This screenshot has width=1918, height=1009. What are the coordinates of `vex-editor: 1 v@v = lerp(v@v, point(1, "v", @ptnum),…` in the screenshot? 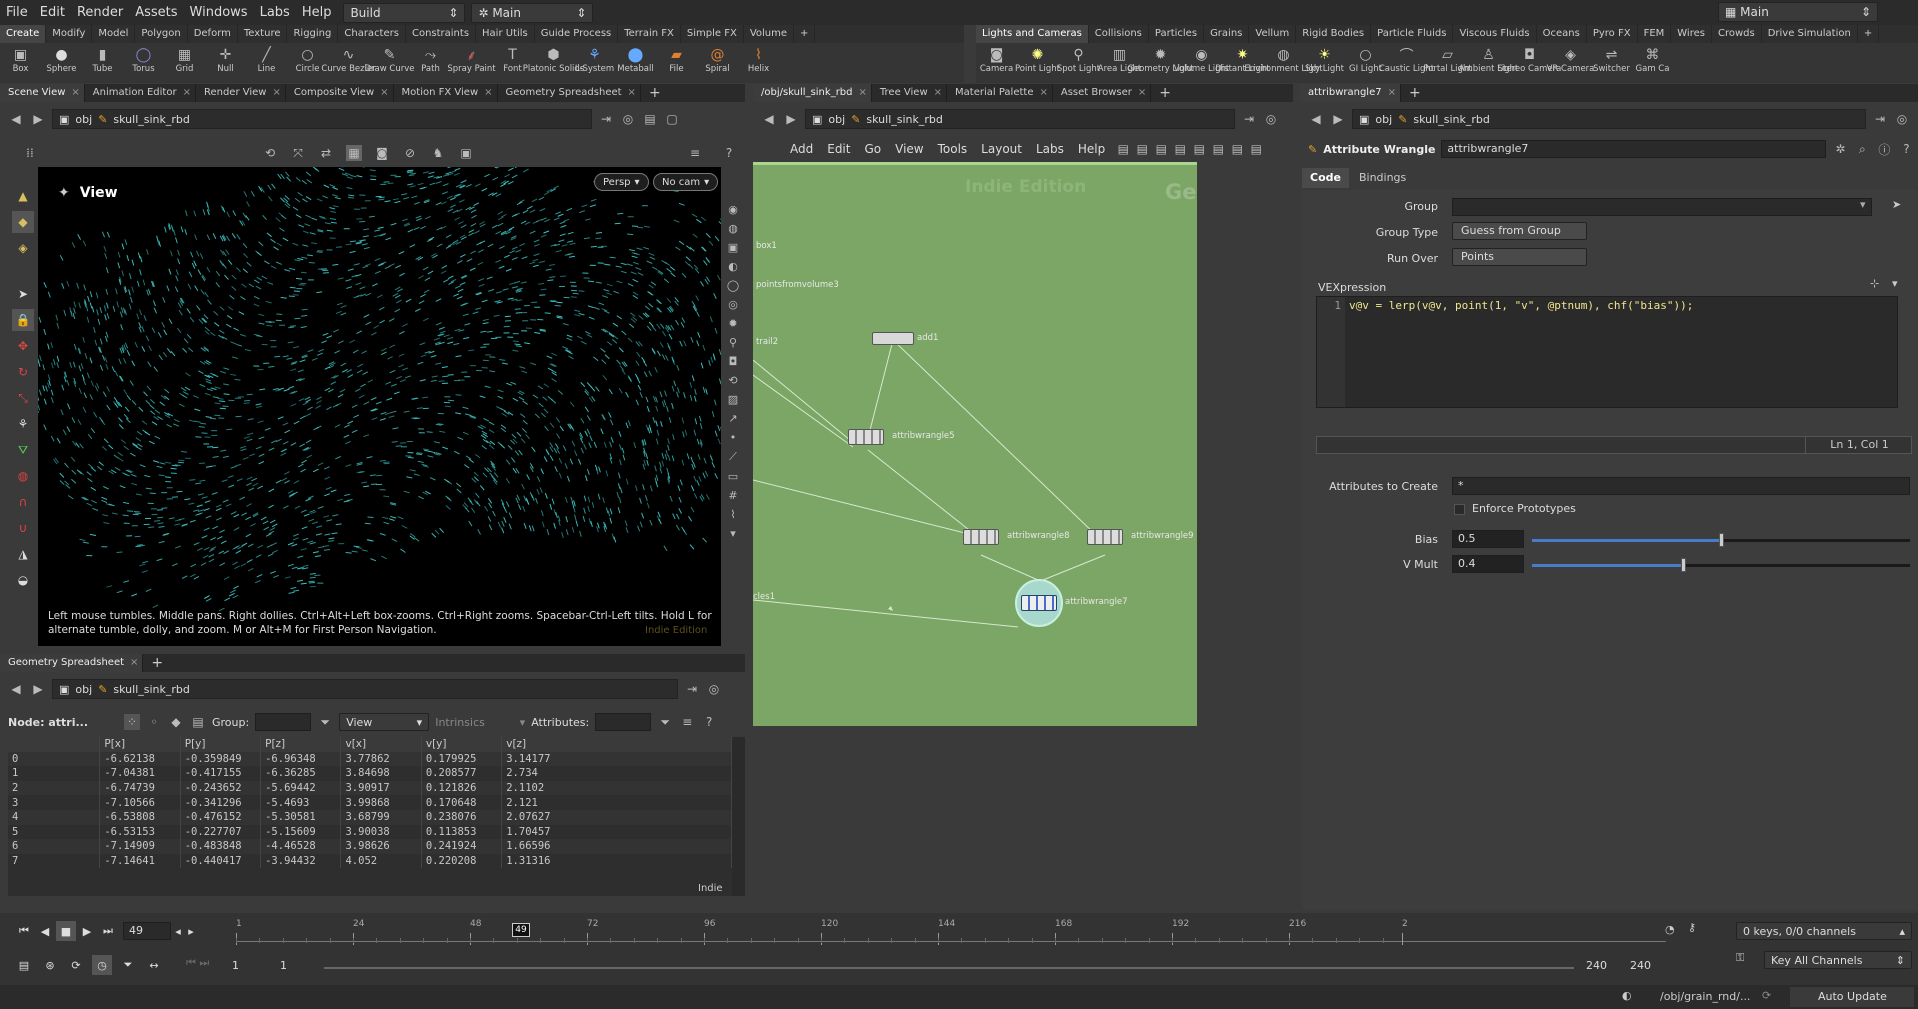 It's located at (1607, 352).